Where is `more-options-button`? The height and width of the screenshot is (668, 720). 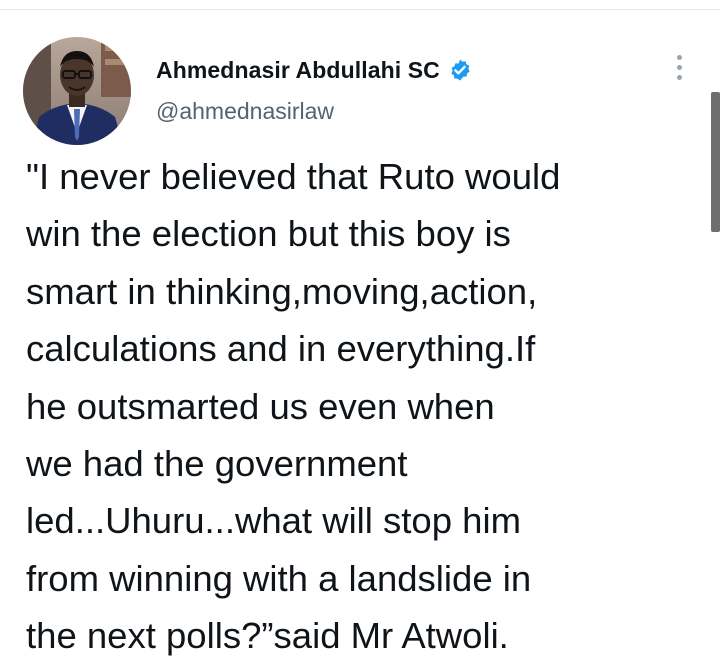
more-options-button is located at coordinates (679, 67).